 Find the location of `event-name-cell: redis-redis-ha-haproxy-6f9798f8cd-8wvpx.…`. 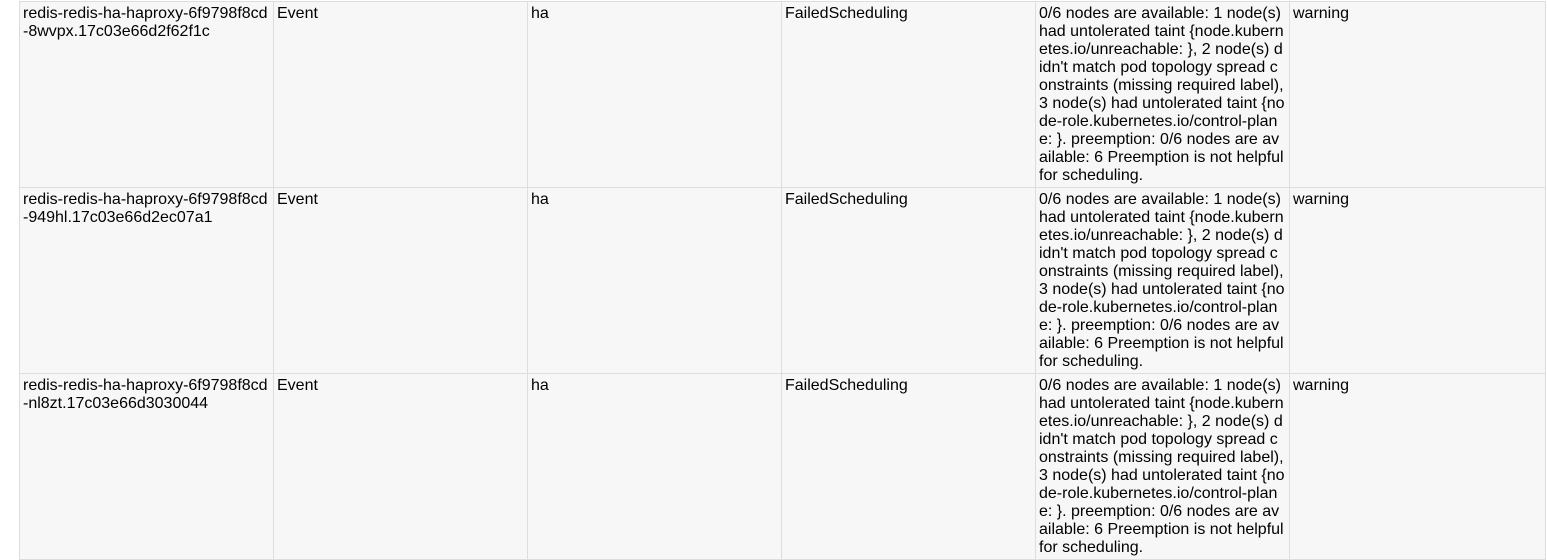

event-name-cell: redis-redis-ha-haproxy-6f9798f8cd-8wvpx.… is located at coordinates (146, 94).